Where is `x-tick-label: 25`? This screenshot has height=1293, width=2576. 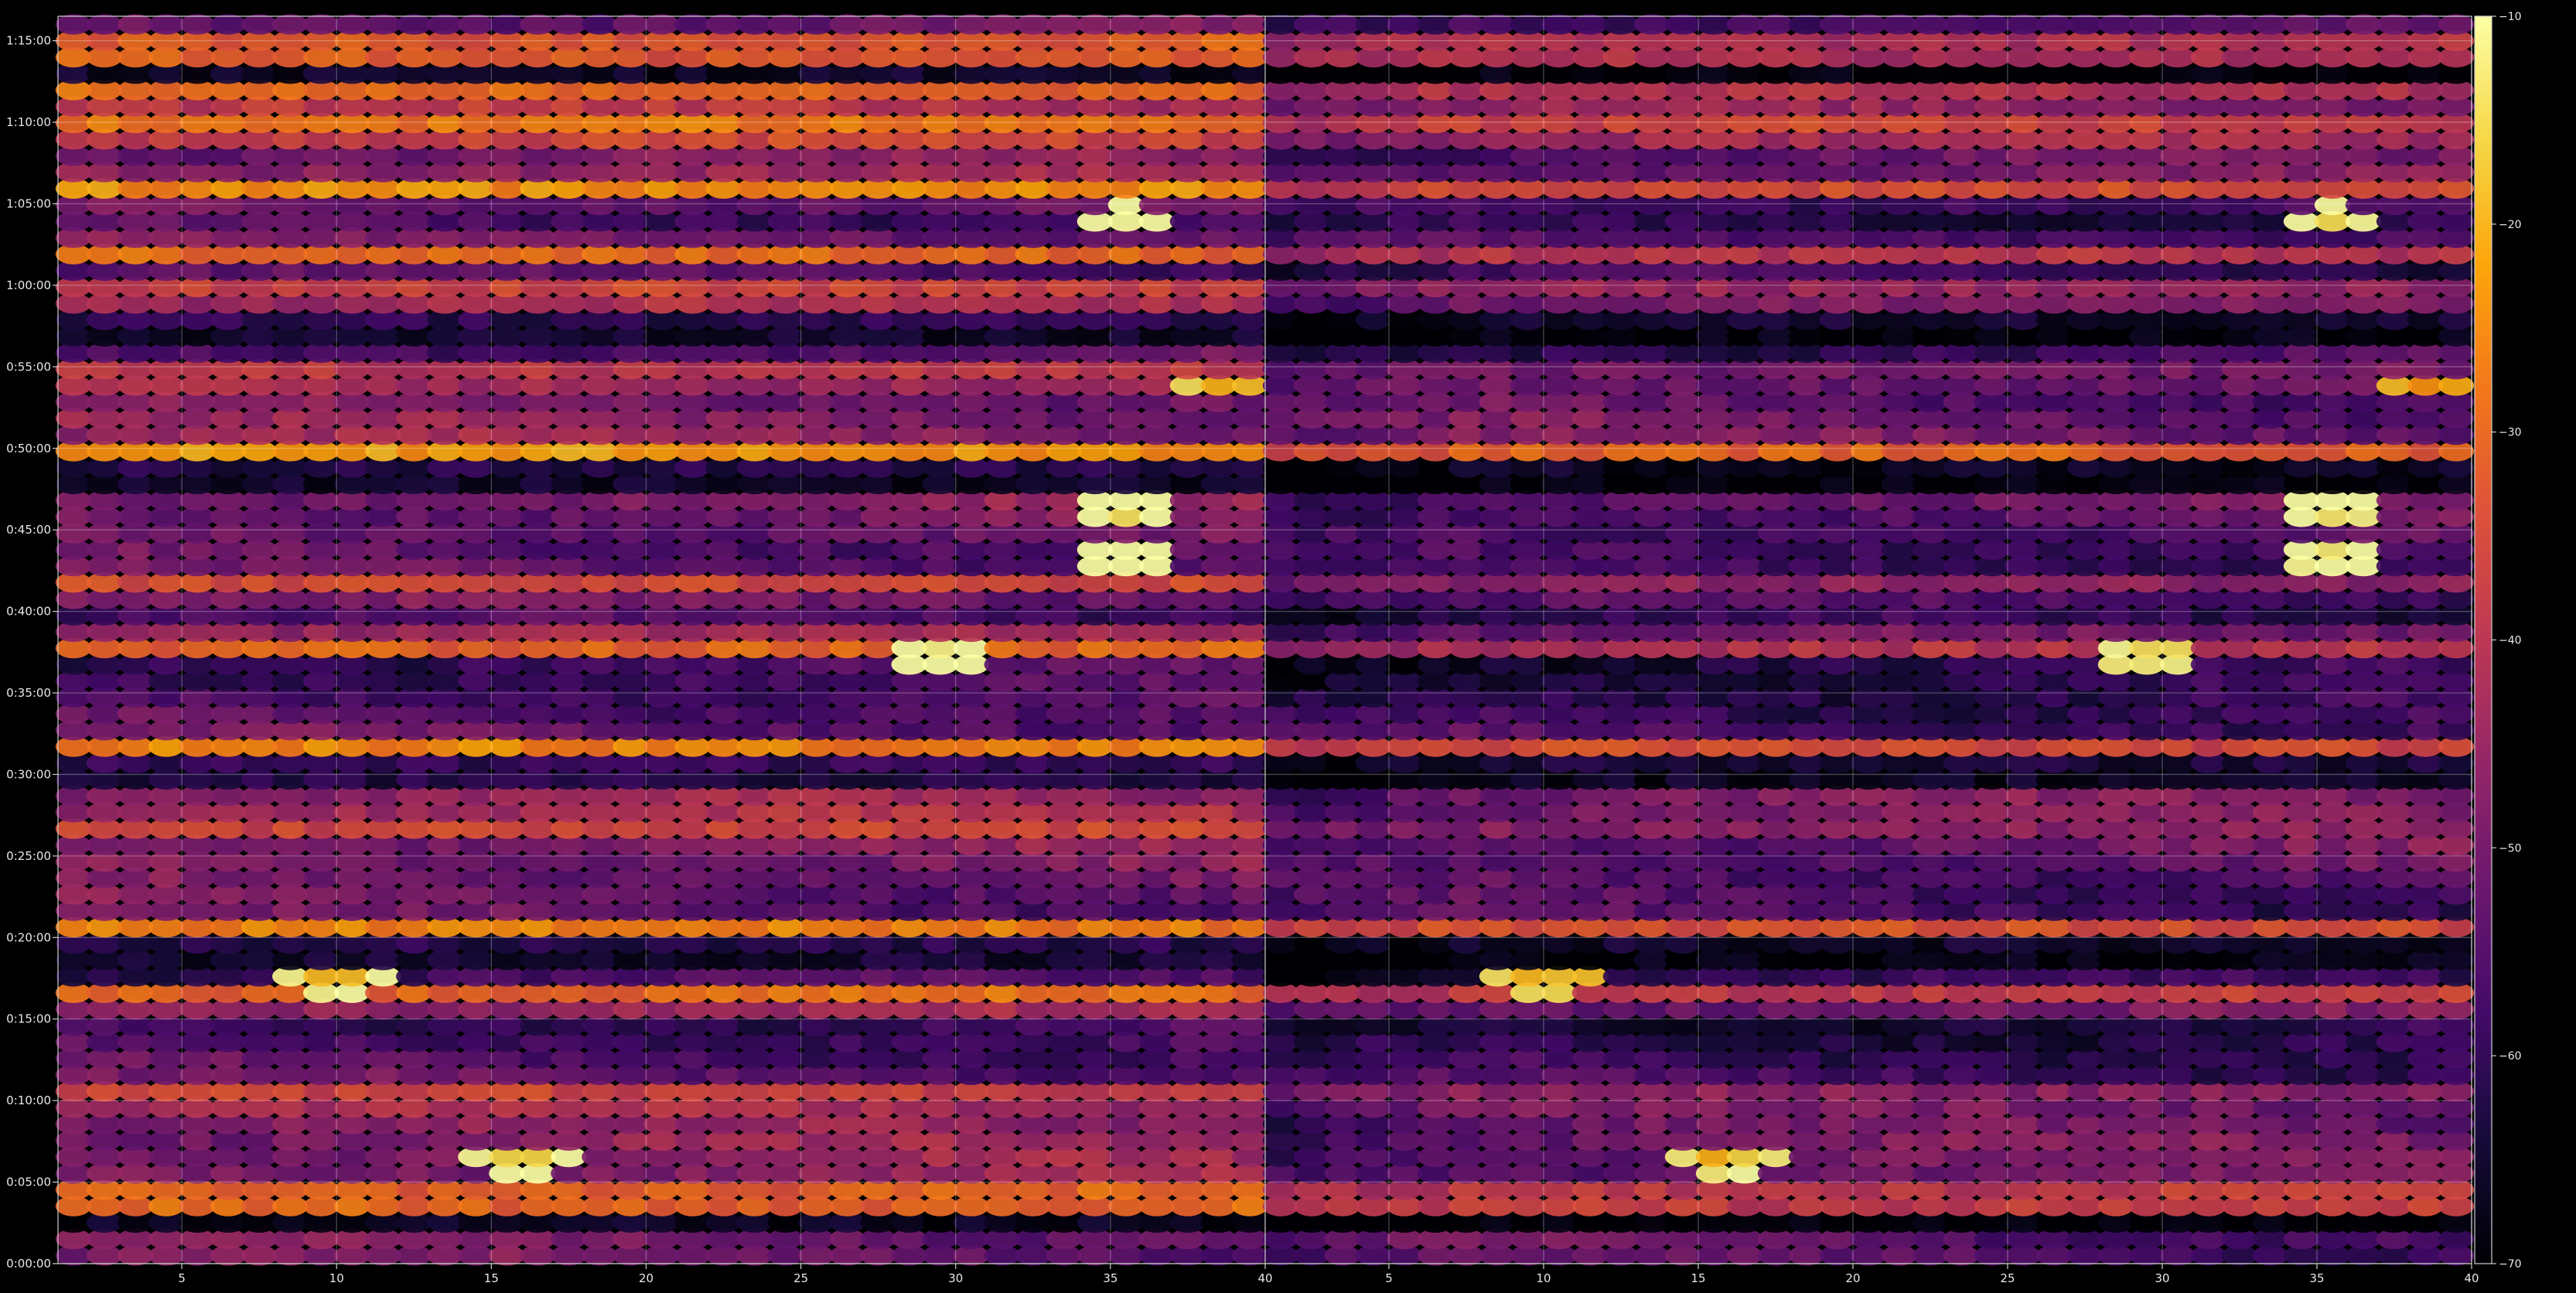 x-tick-label: 25 is located at coordinates (801, 1278).